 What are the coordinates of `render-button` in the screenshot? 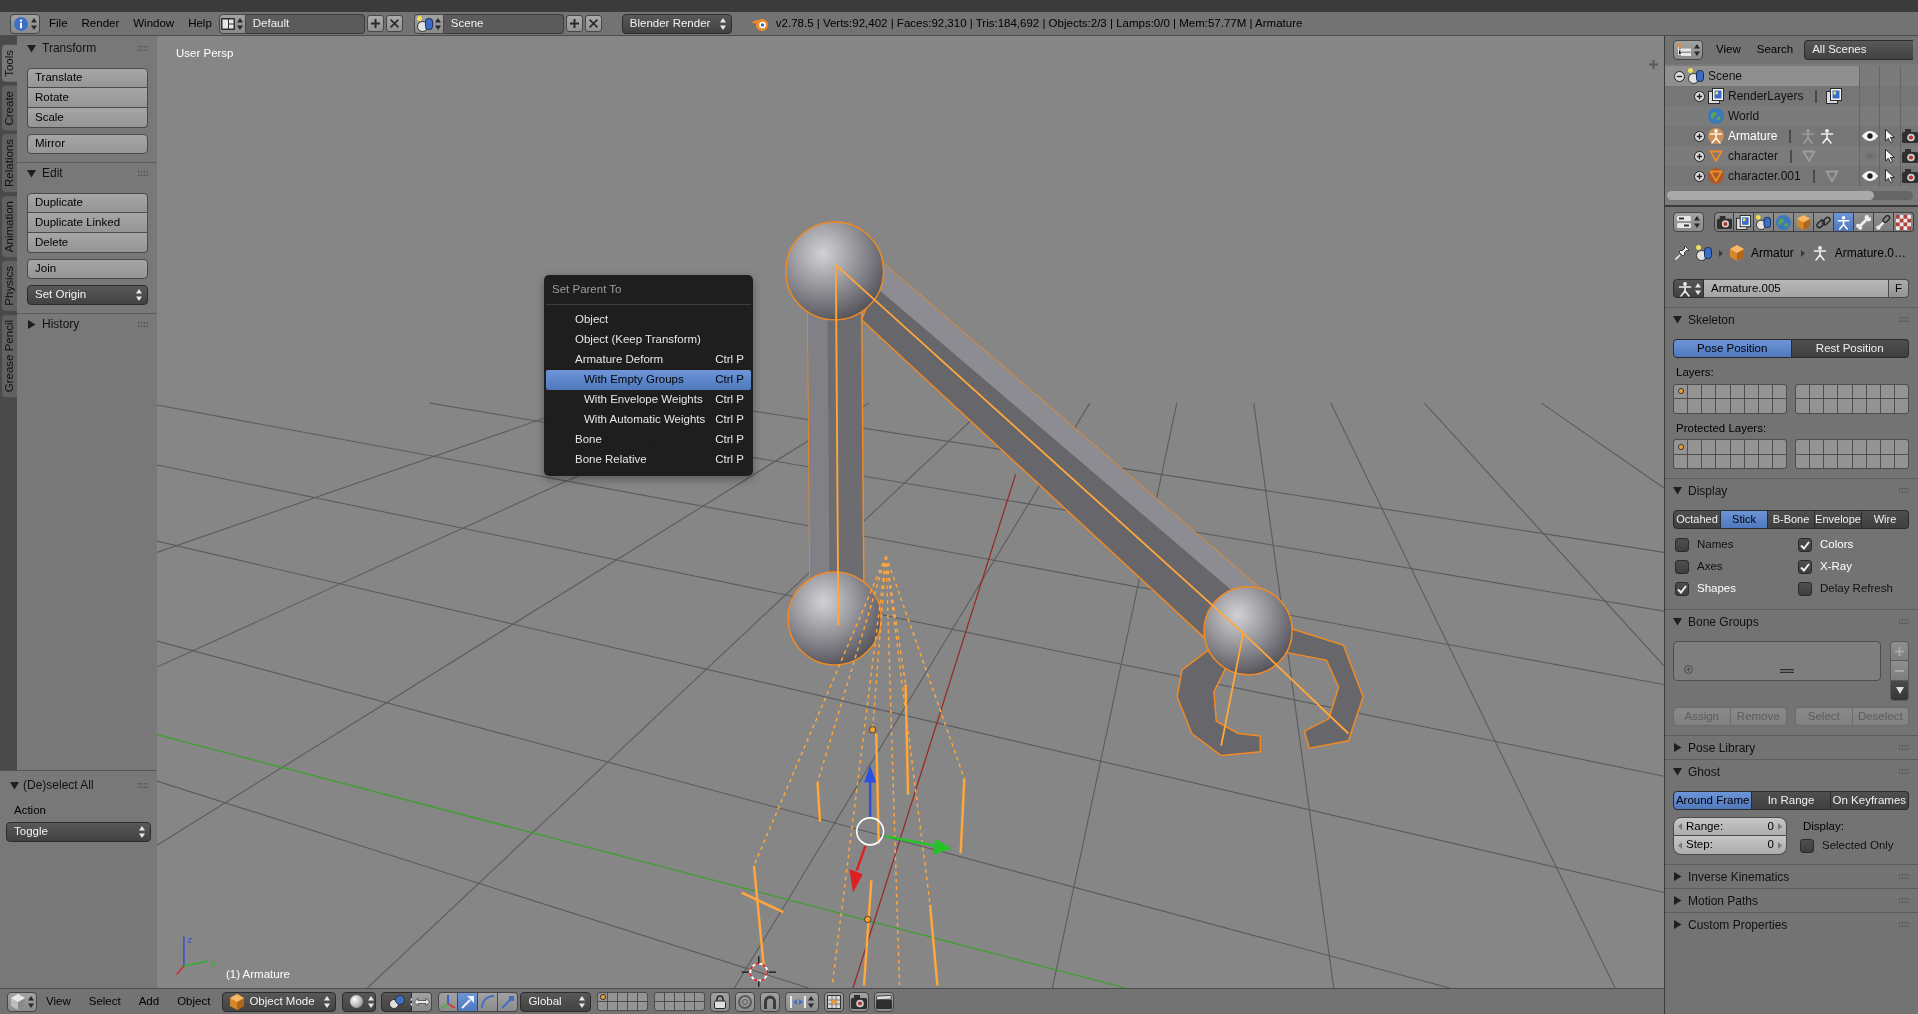 It's located at (859, 1001).